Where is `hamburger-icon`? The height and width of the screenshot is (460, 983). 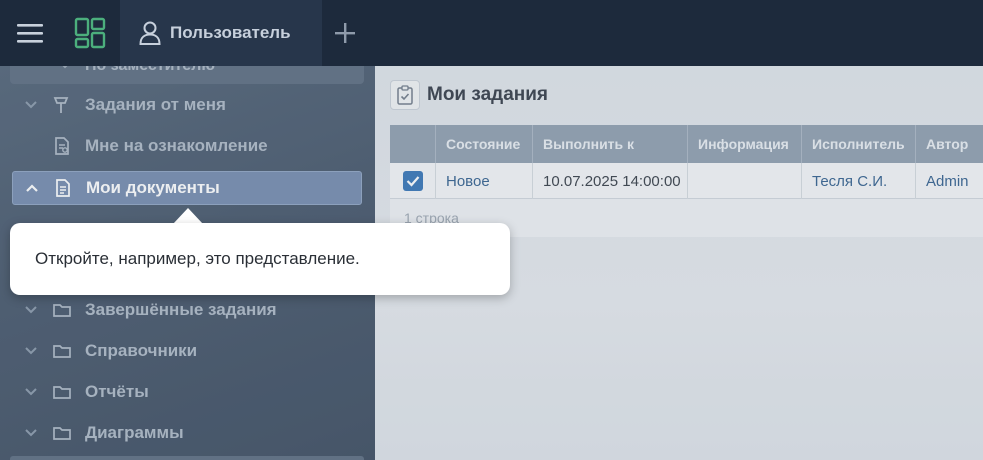 hamburger-icon is located at coordinates (30, 33).